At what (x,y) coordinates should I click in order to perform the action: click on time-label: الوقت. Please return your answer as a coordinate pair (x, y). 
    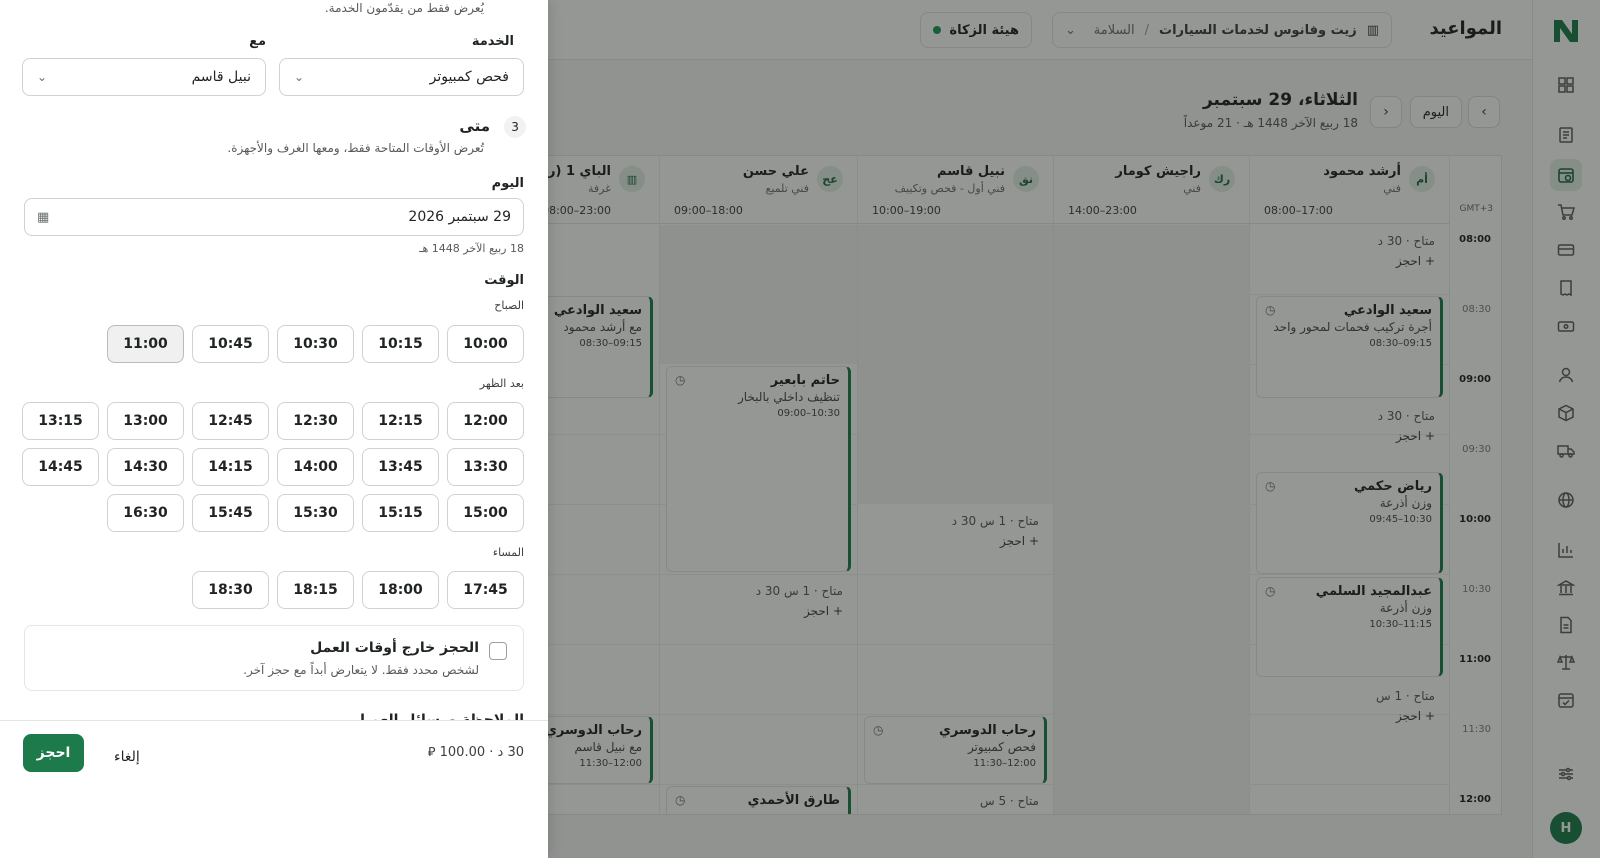
    Looking at the image, I should click on (504, 280).